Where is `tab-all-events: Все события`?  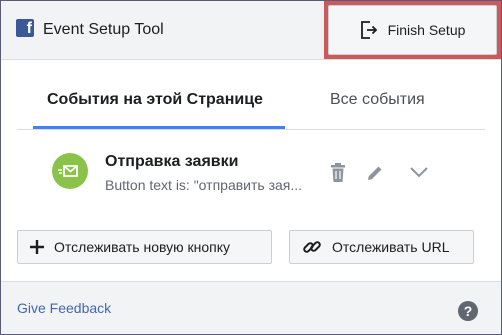 tab-all-events: Все события is located at coordinates (377, 100).